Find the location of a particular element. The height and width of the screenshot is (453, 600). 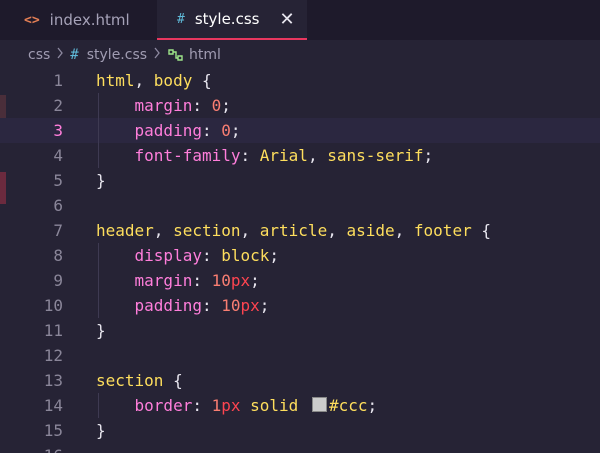

color-swatch is located at coordinates (319, 404).